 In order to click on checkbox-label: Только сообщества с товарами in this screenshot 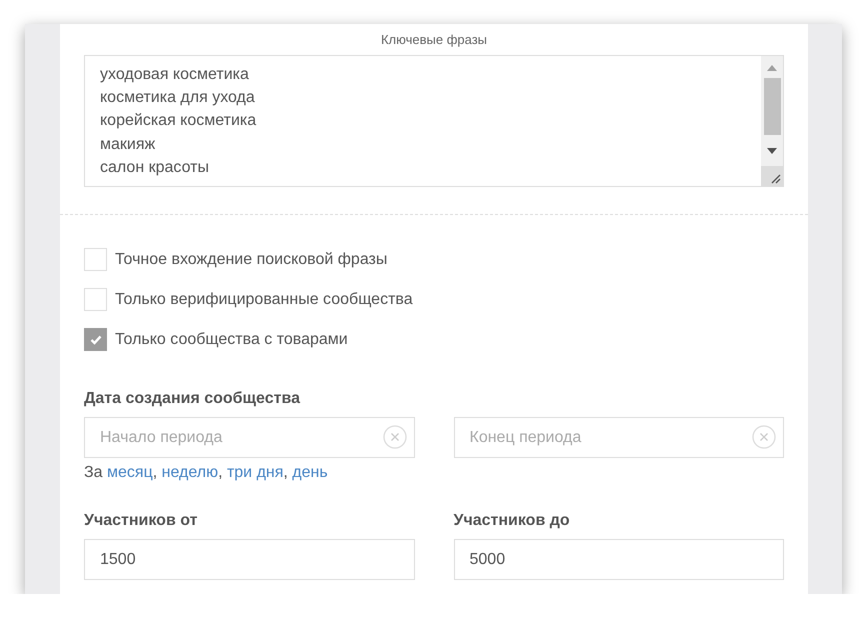, I will do `click(231, 339)`.